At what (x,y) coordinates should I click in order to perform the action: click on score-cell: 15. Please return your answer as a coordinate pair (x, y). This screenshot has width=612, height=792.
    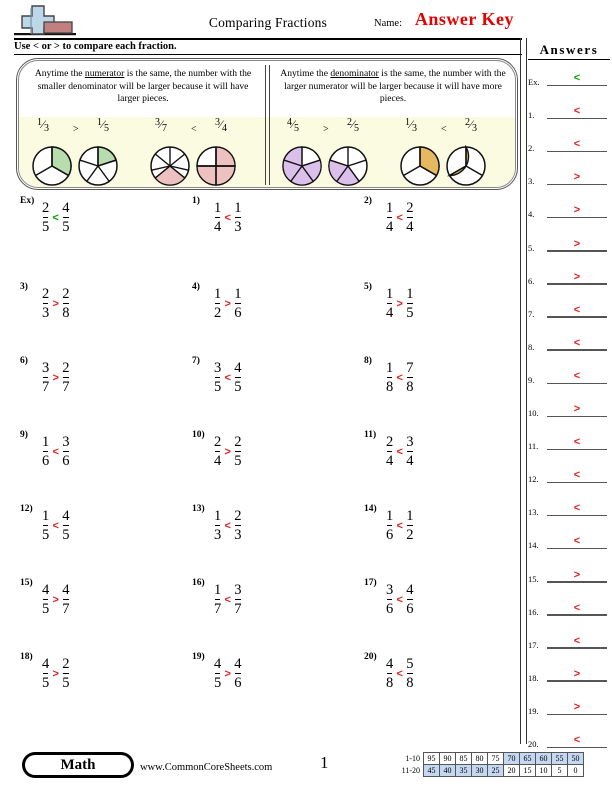
    Looking at the image, I should click on (527, 770).